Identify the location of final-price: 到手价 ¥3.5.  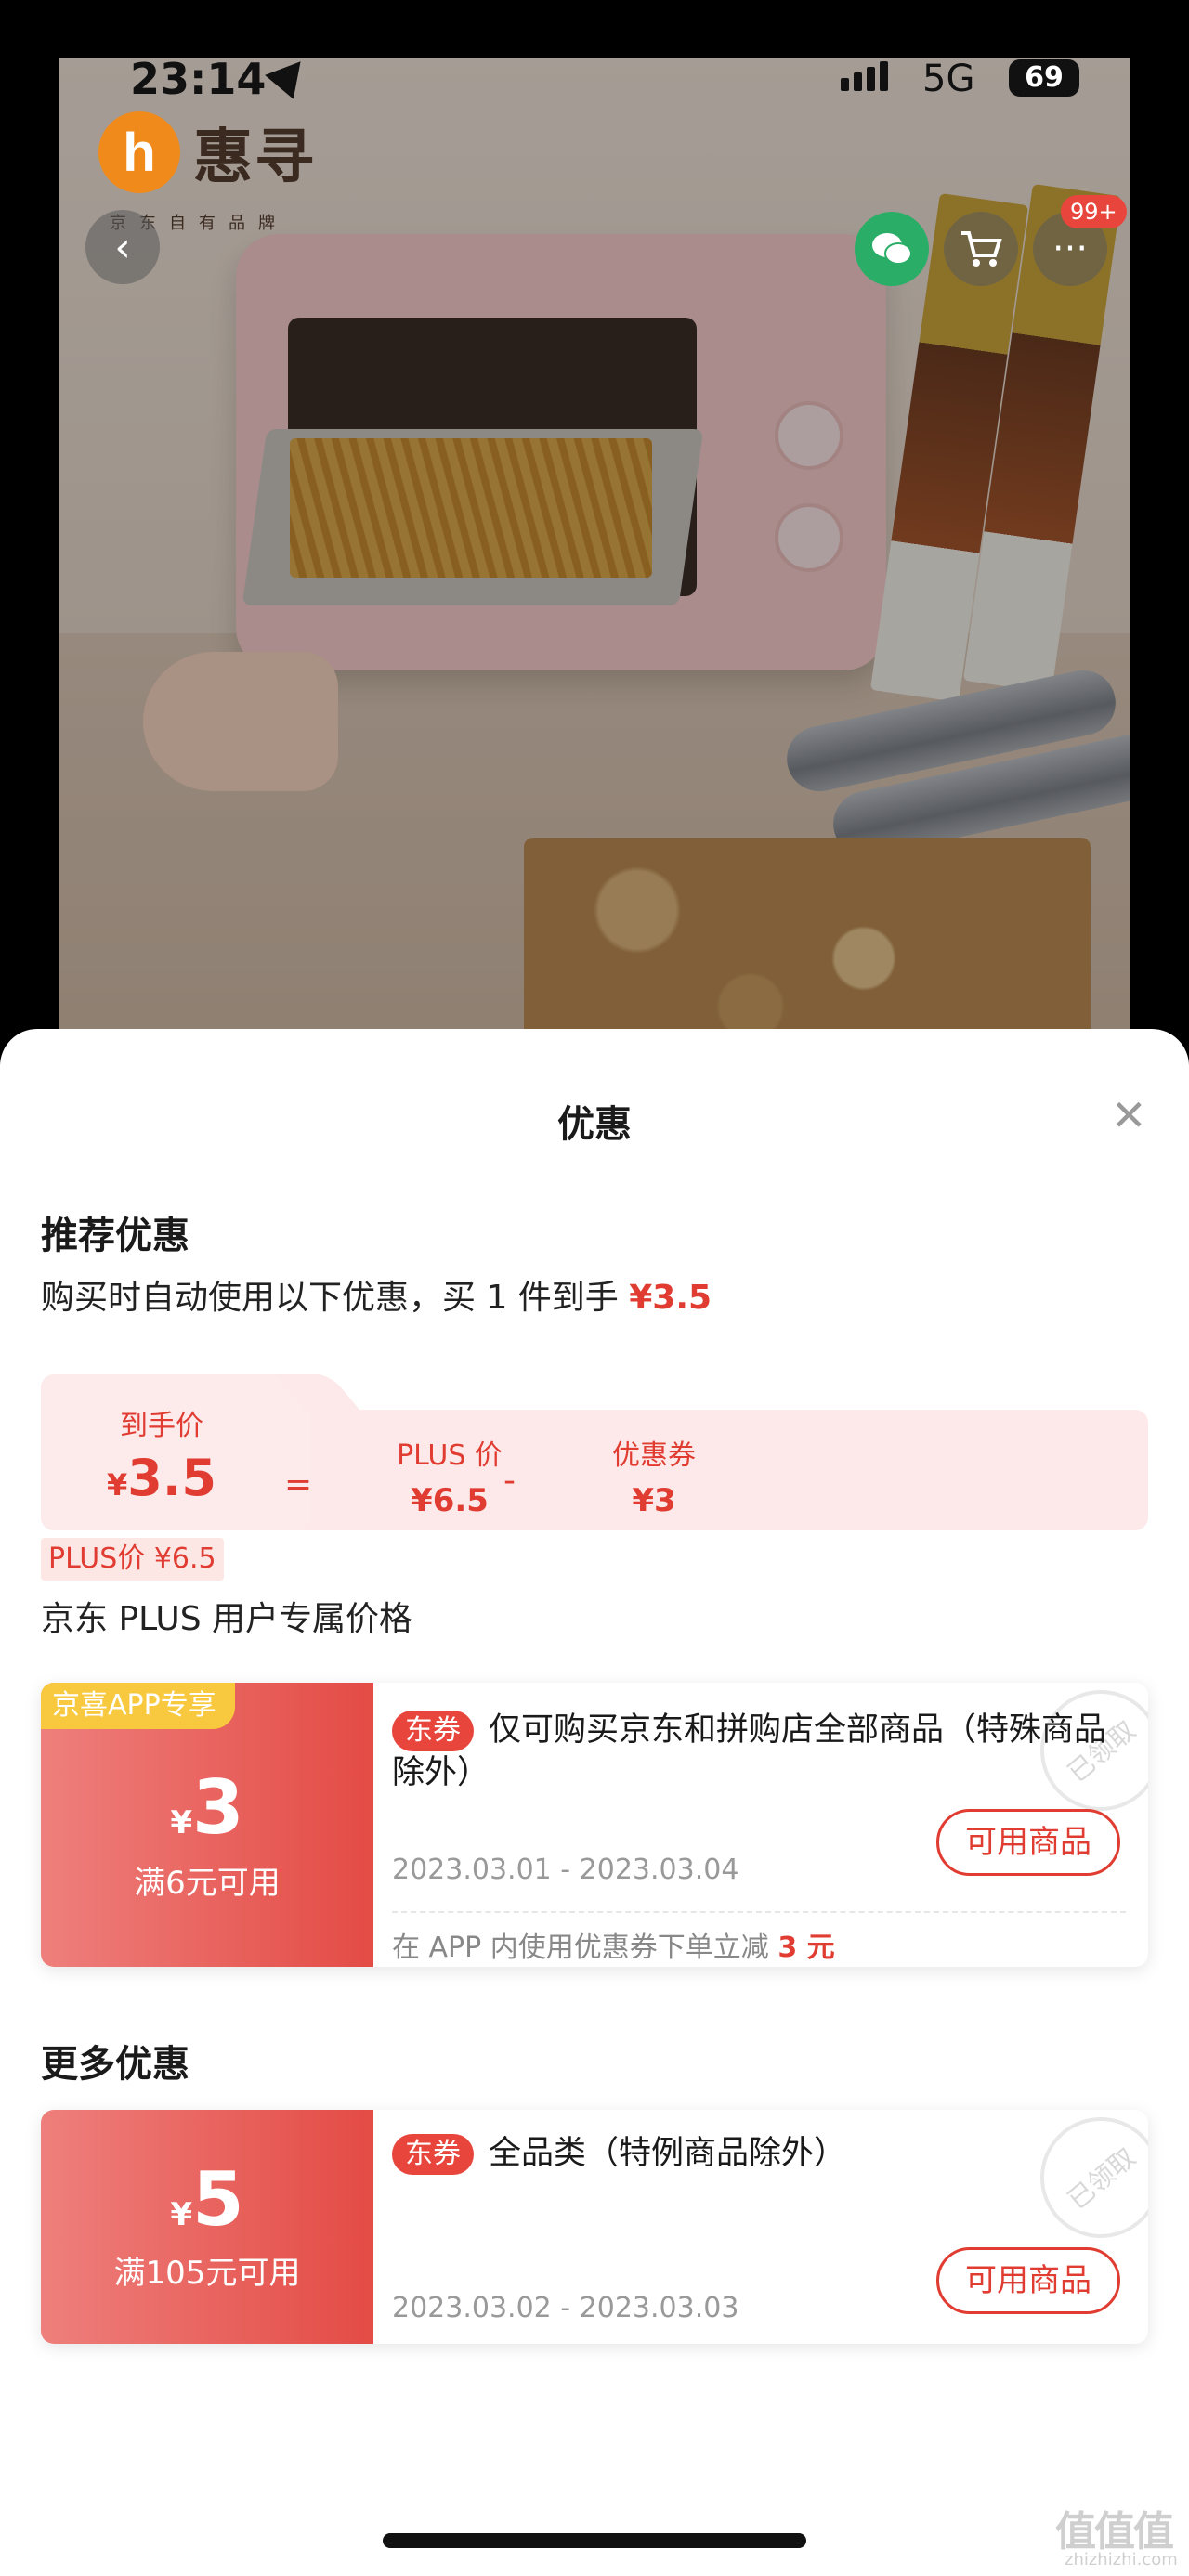
(161, 1459).